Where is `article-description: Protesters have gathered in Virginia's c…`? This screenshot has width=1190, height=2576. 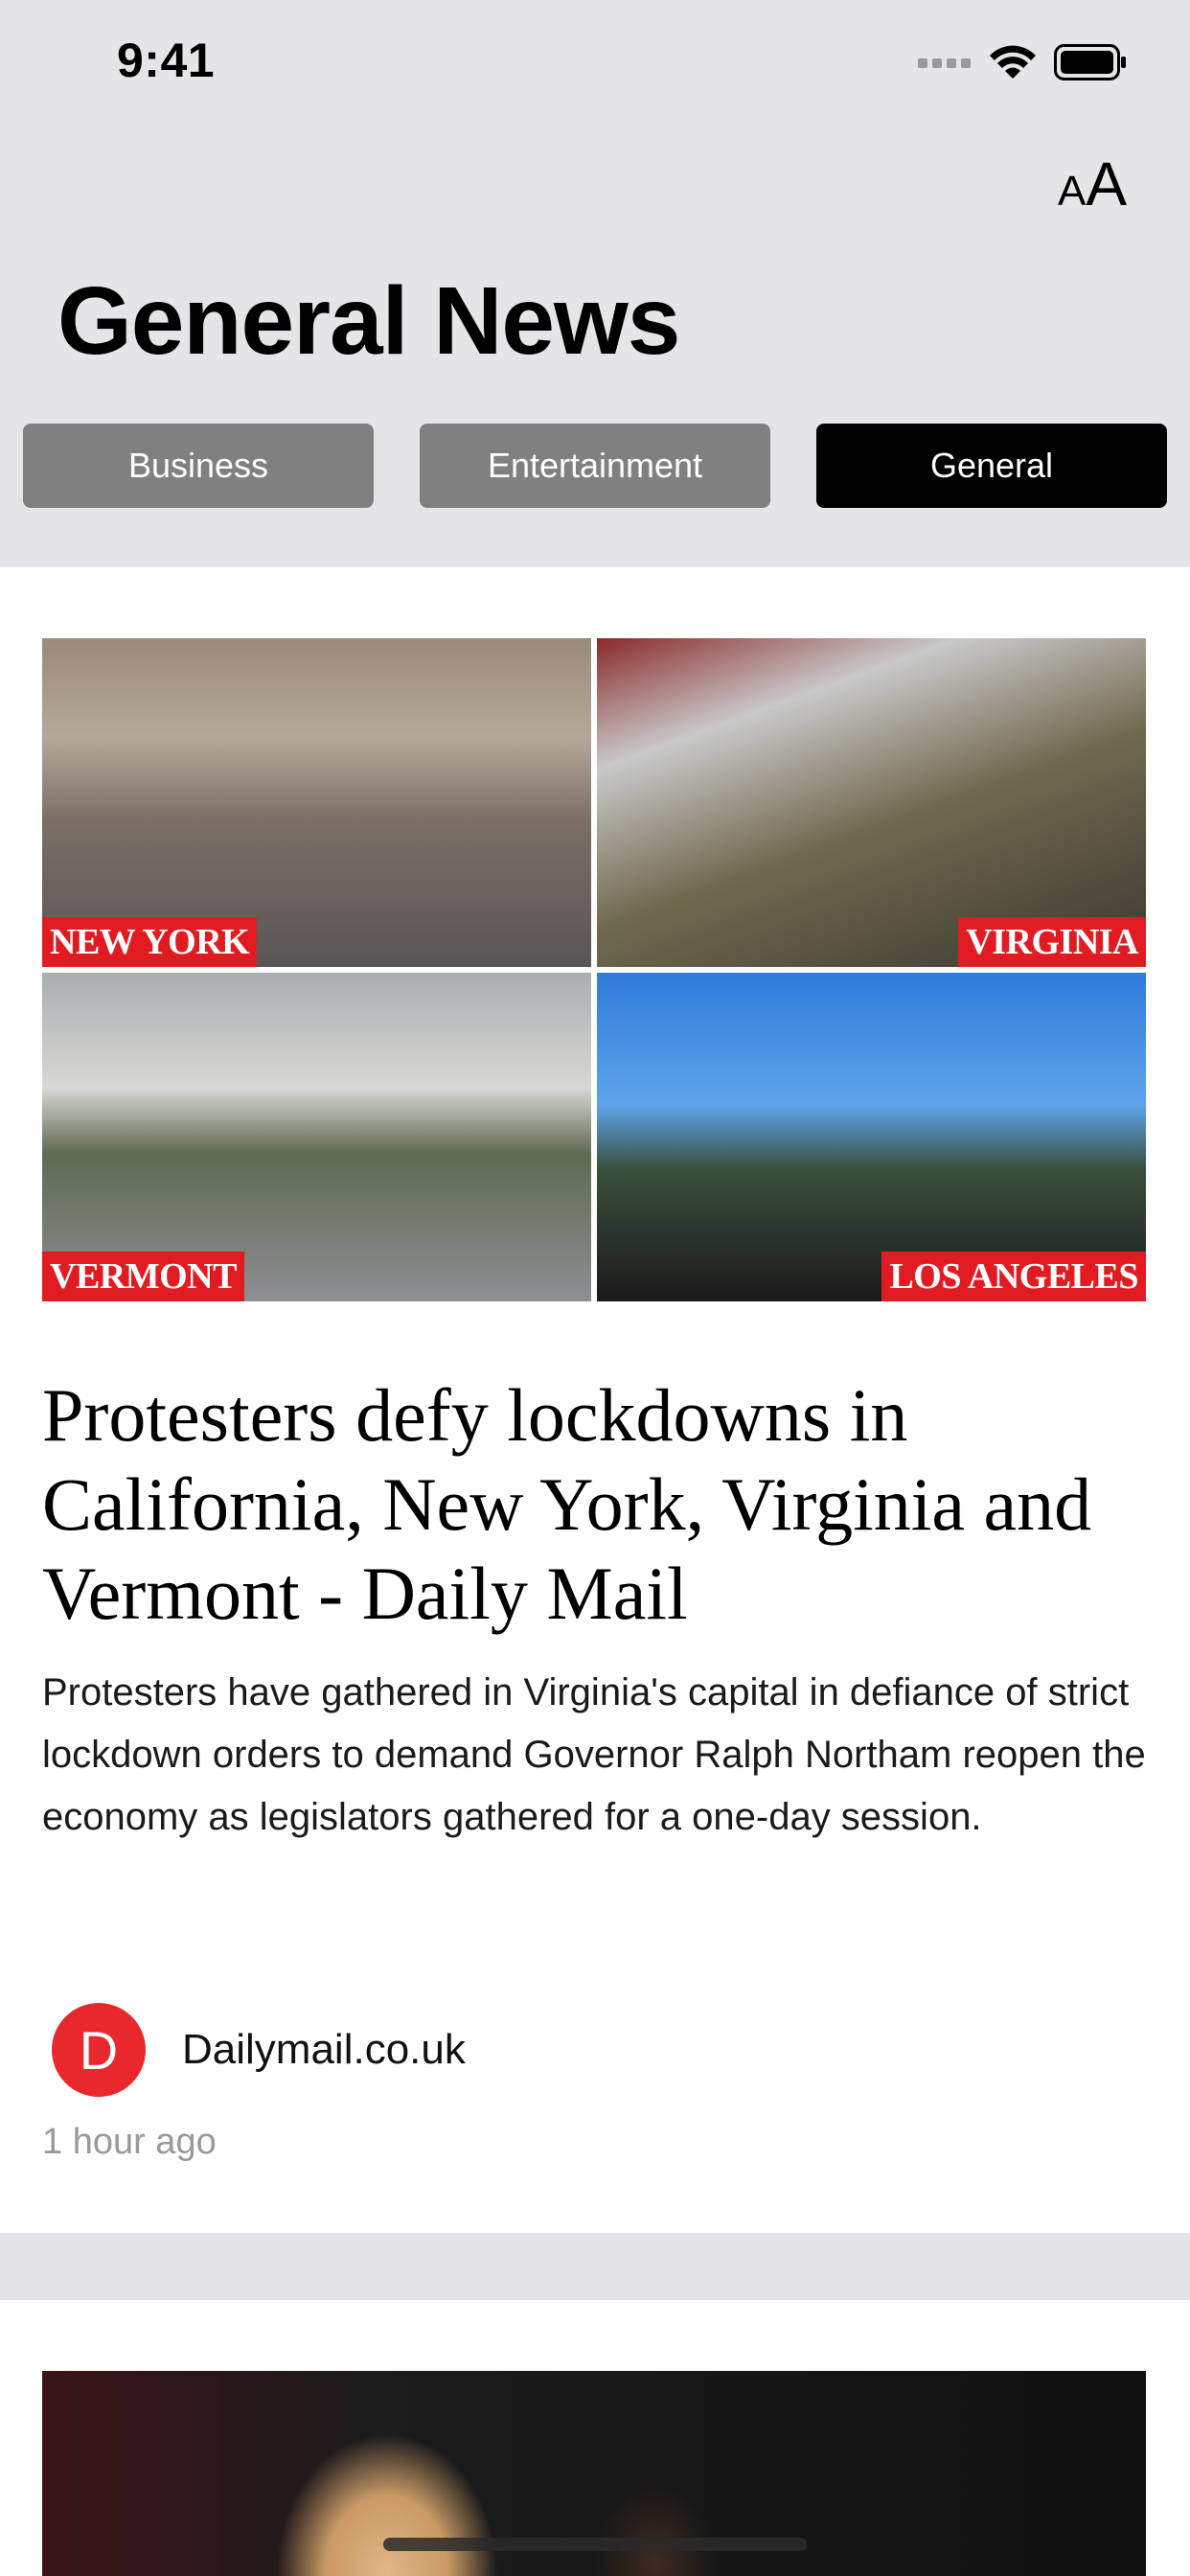 article-description: Protesters have gathered in Virginia's c… is located at coordinates (594, 1754).